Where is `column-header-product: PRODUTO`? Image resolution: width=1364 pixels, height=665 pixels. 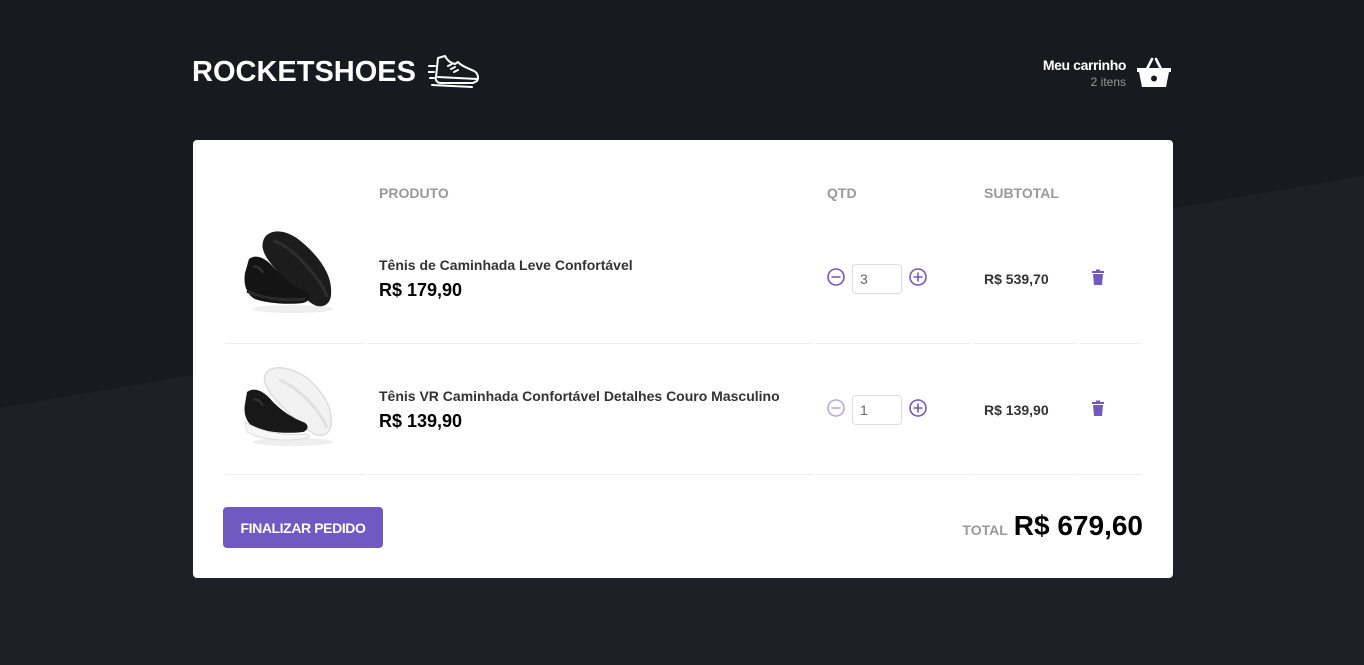
column-header-product: PRODUTO is located at coordinates (414, 193).